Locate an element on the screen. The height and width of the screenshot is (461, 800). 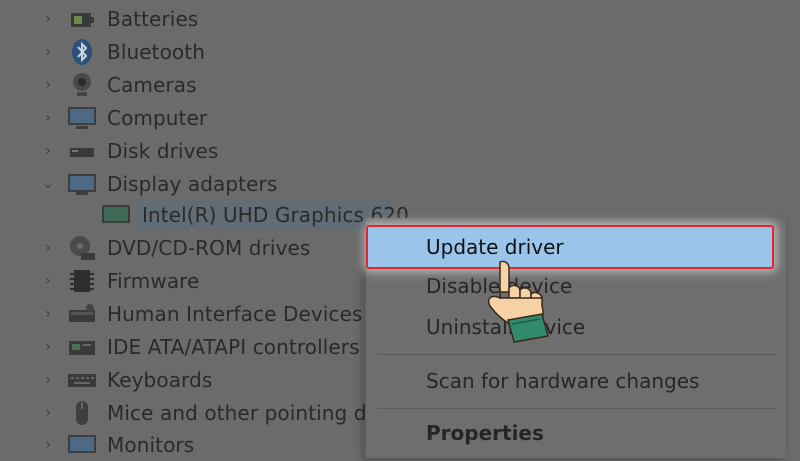
tree-item-keyboards: › Keyboards is located at coordinates (210, 379).